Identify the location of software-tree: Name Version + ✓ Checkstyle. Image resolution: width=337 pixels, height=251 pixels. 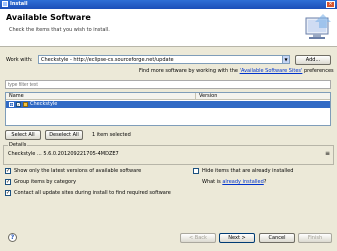
(168, 109).